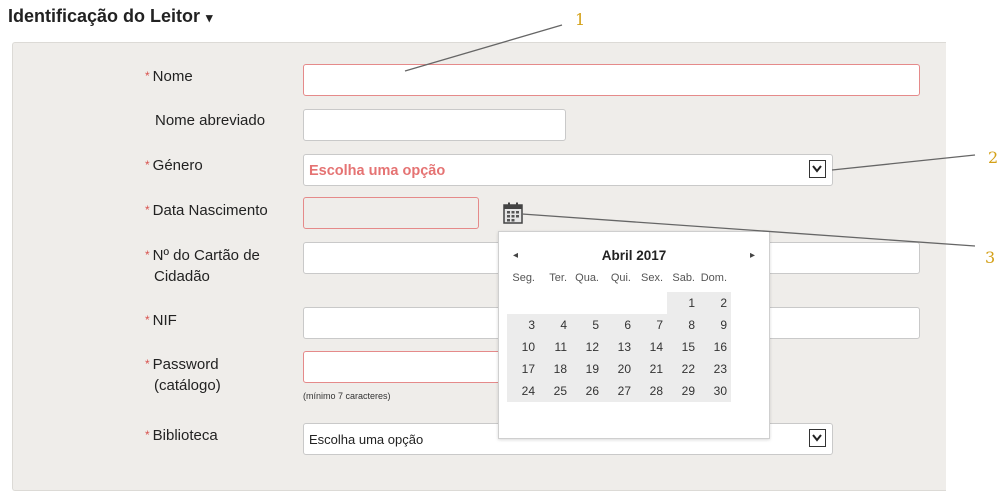  I want to click on day-cell: 7, so click(651, 325).